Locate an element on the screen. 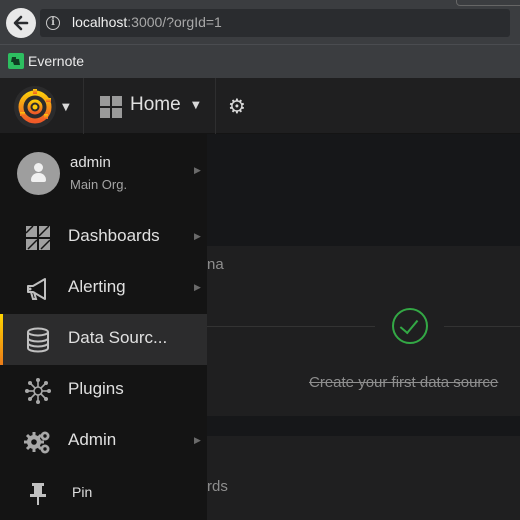 Image resolution: width=520 pixels, height=520 pixels. user-name: admin is located at coordinates (90, 162).